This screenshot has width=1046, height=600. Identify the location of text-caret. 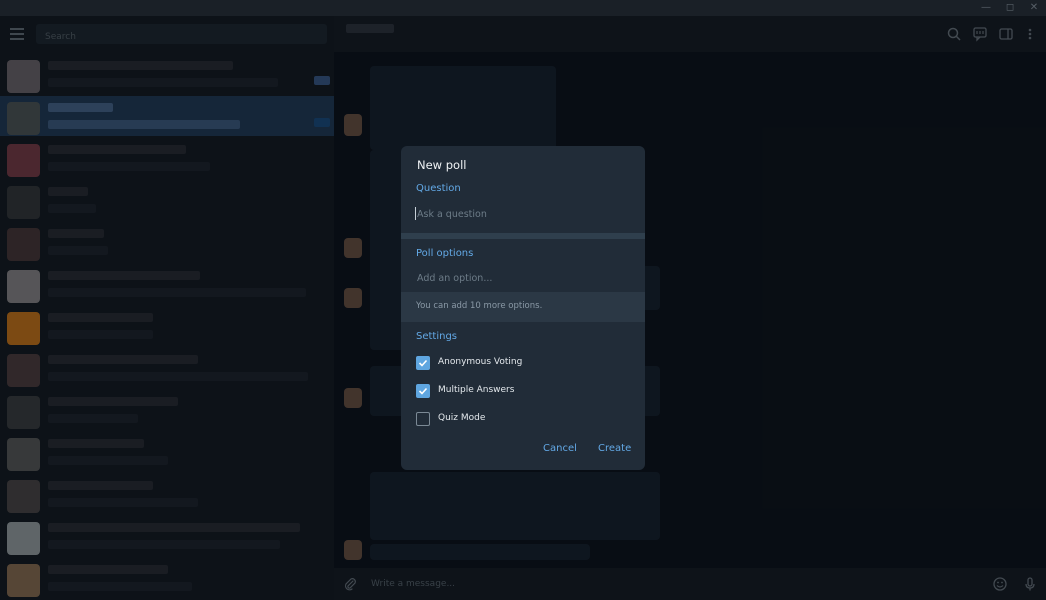
(415, 213).